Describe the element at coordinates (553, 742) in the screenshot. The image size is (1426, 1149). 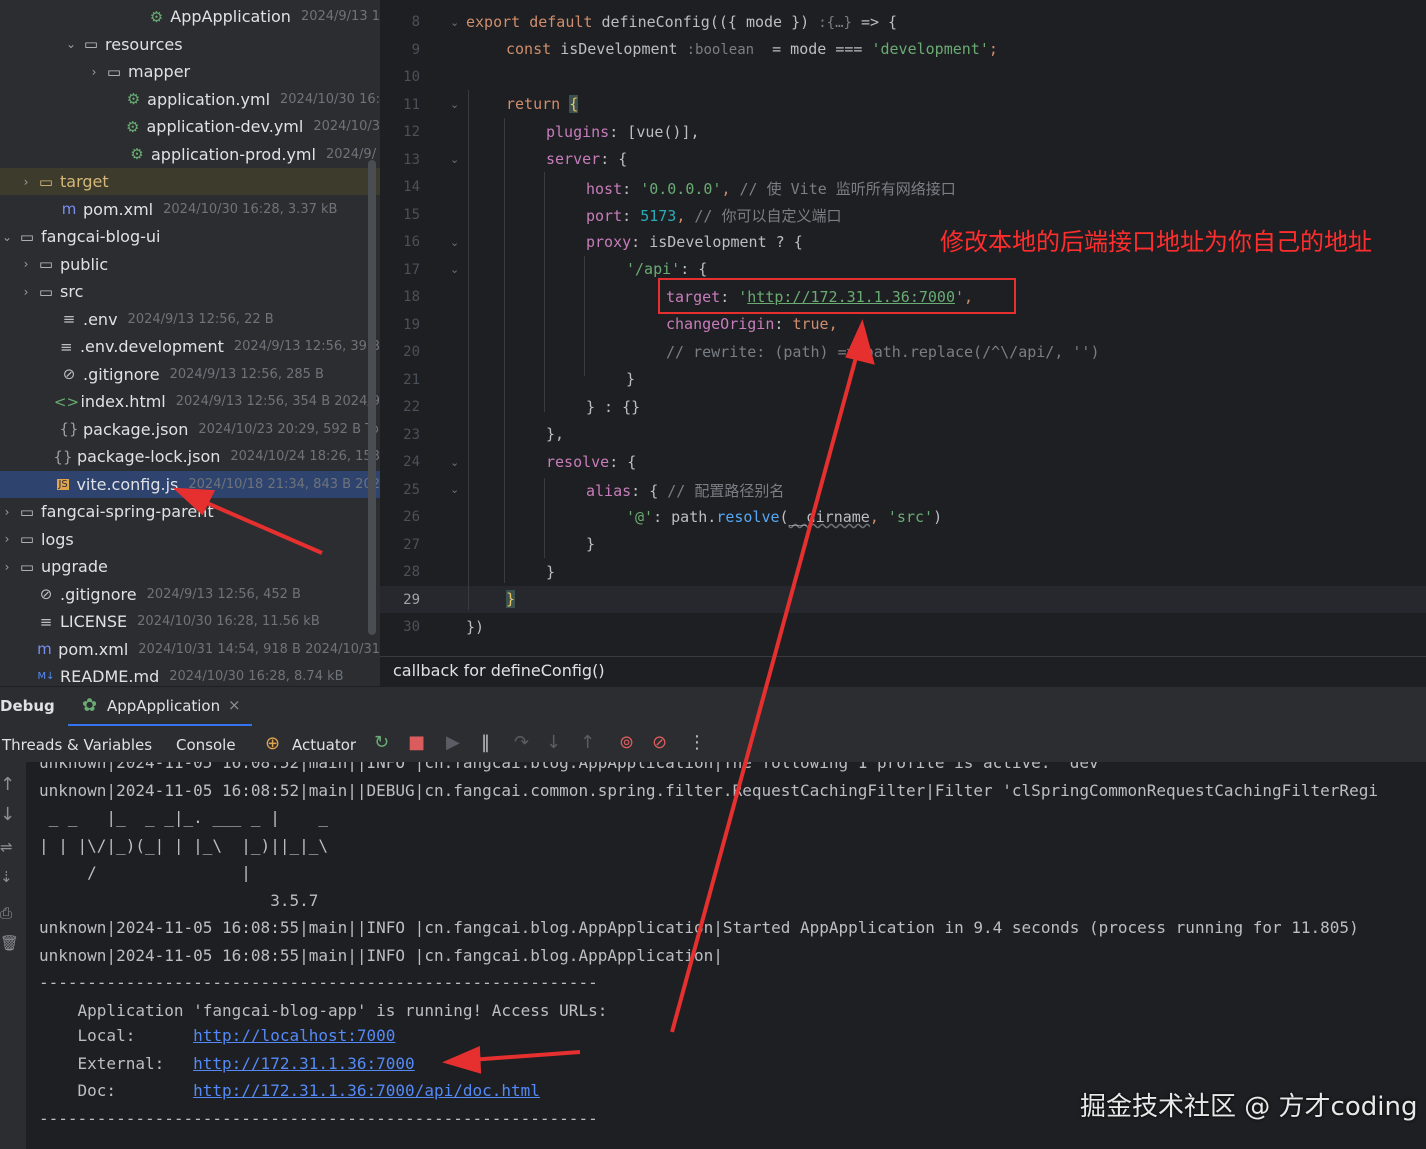
I see `step-into-icon: ↓` at that location.